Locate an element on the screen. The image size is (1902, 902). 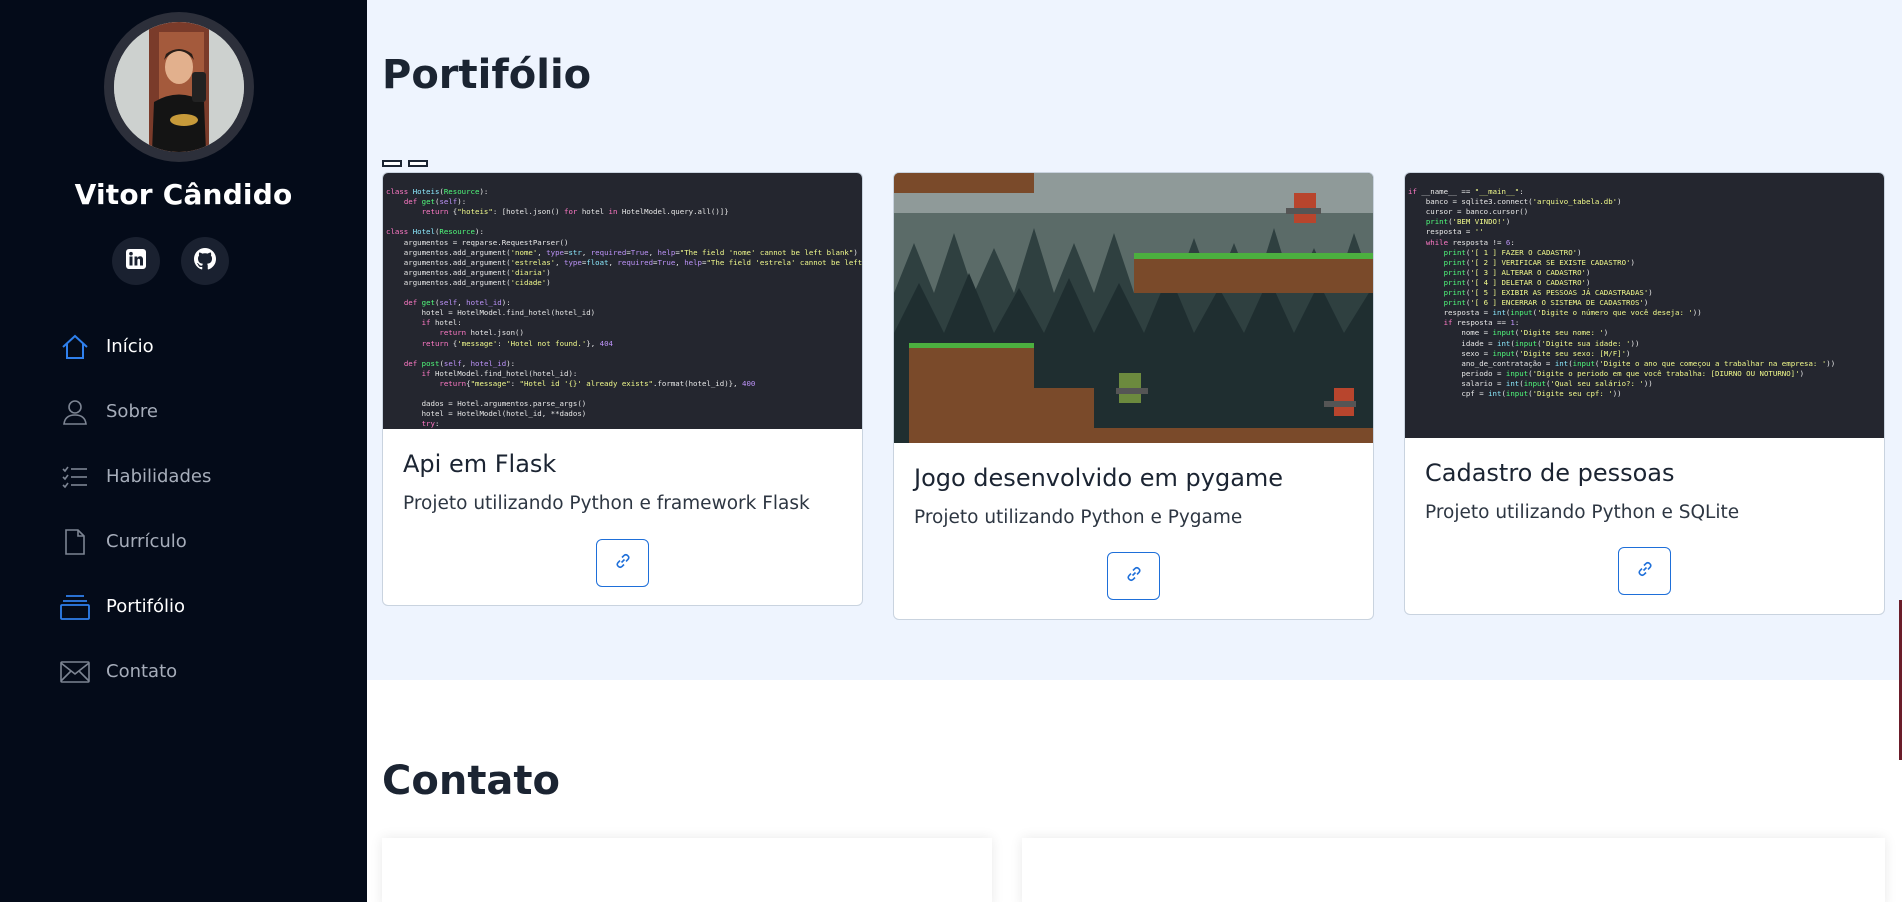
project-title: Cadastro de pessoas is located at coordinates (1550, 473).